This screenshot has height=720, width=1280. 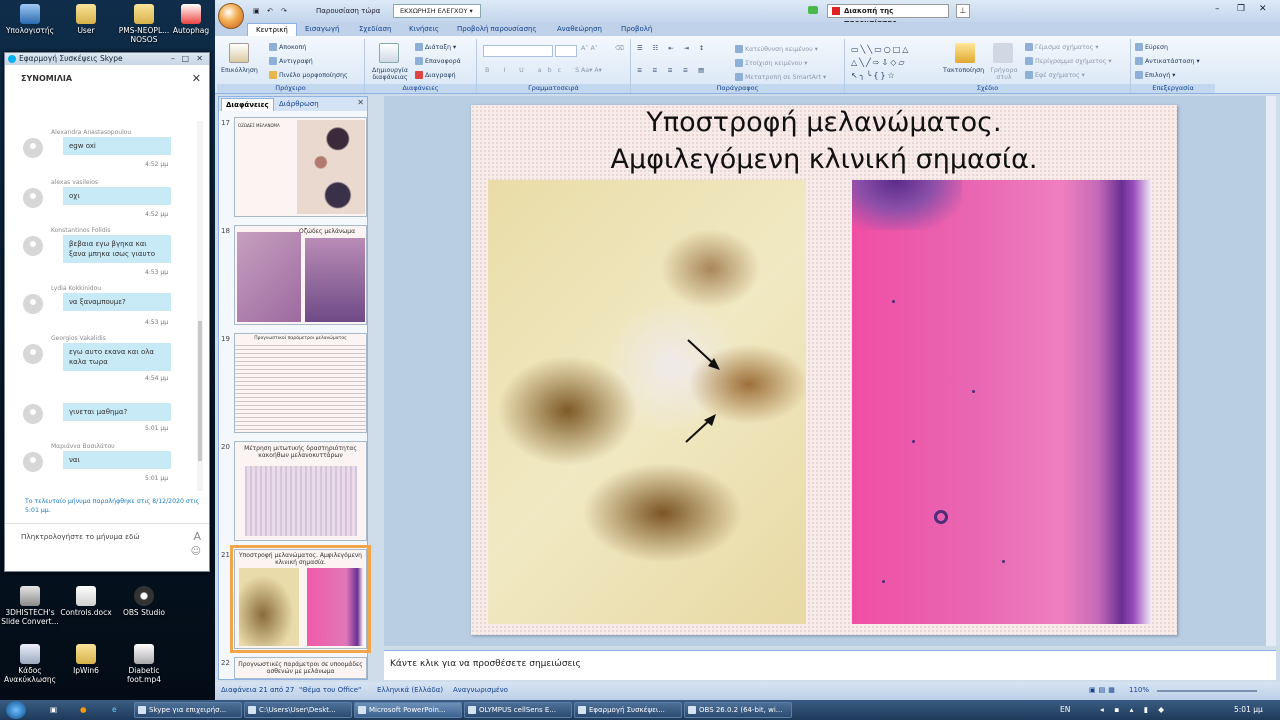 I want to click on font-name-field, so click(x=518, y=51).